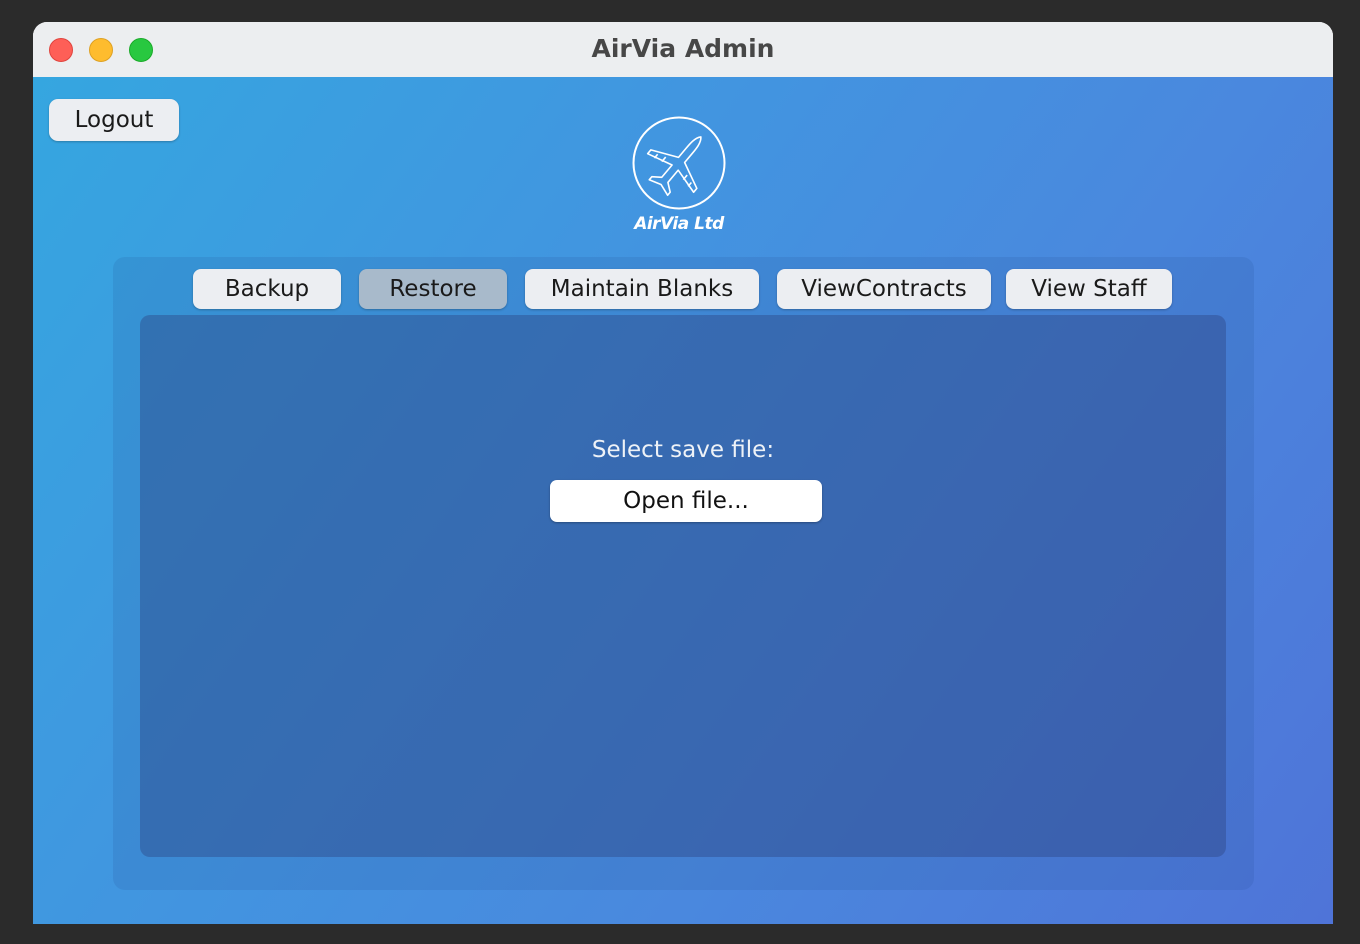  Describe the element at coordinates (433, 289) in the screenshot. I see `tab-restore: Restore` at that location.